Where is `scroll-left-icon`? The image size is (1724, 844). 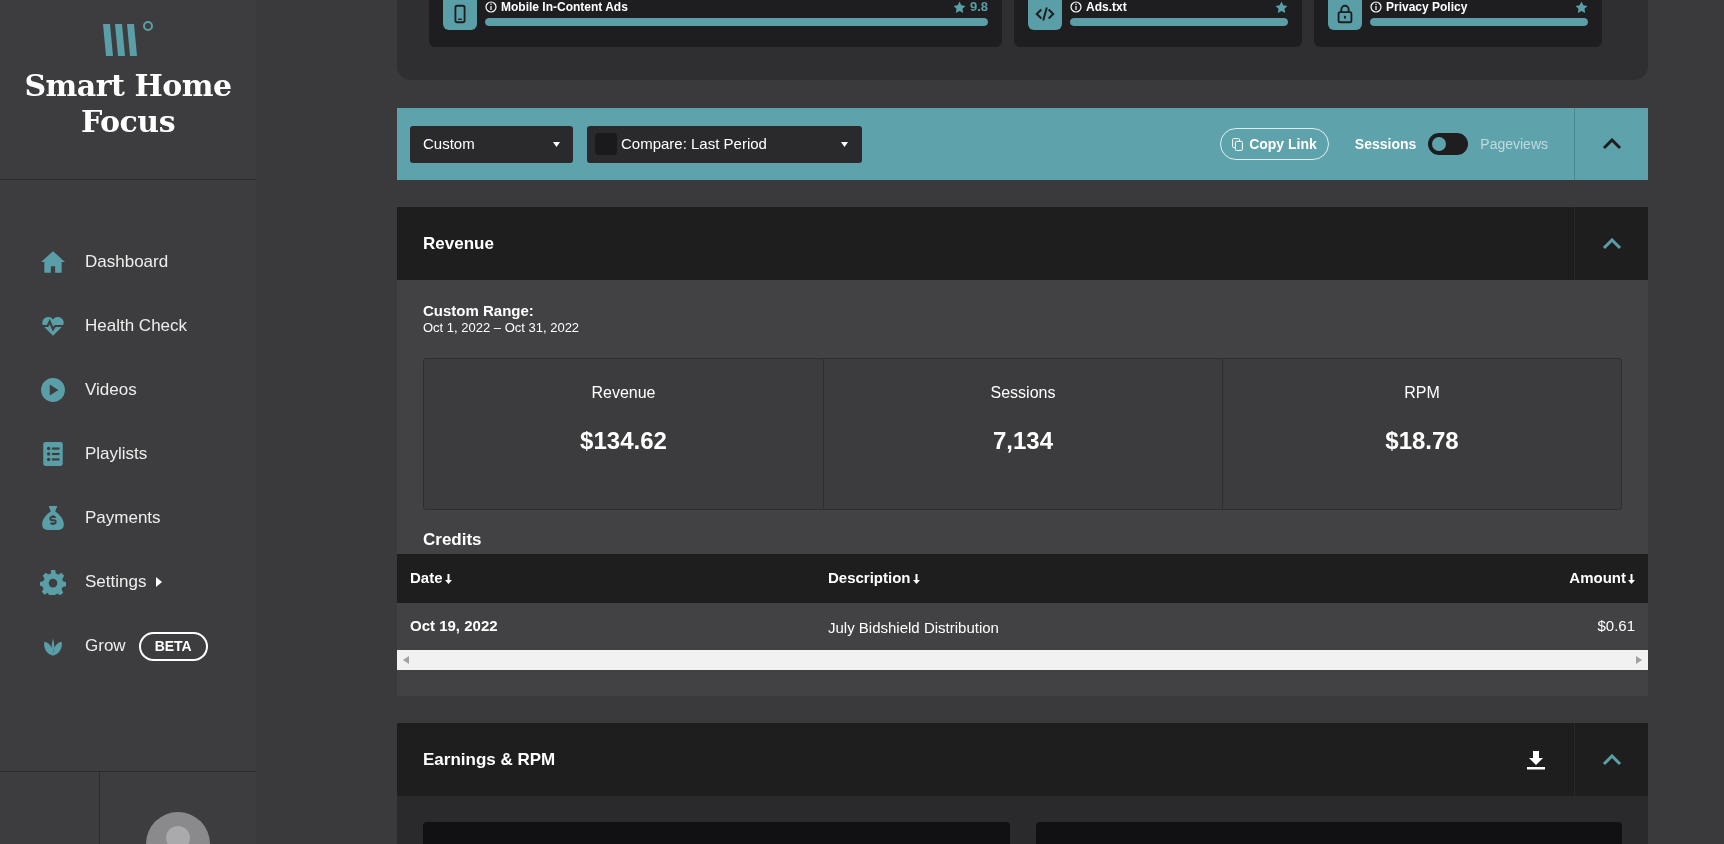 scroll-left-icon is located at coordinates (406, 660).